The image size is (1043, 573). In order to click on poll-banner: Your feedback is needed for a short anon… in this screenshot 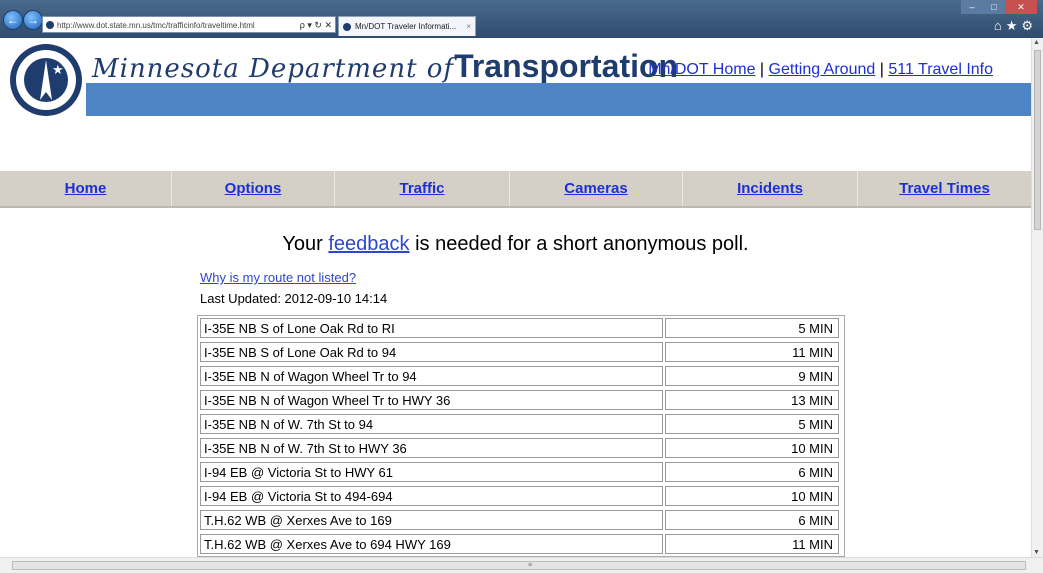, I will do `click(515, 244)`.